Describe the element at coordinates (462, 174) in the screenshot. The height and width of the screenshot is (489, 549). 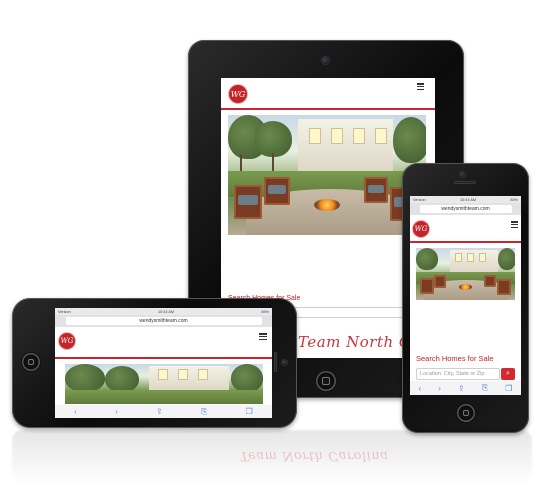
I see `iphone-camera` at that location.